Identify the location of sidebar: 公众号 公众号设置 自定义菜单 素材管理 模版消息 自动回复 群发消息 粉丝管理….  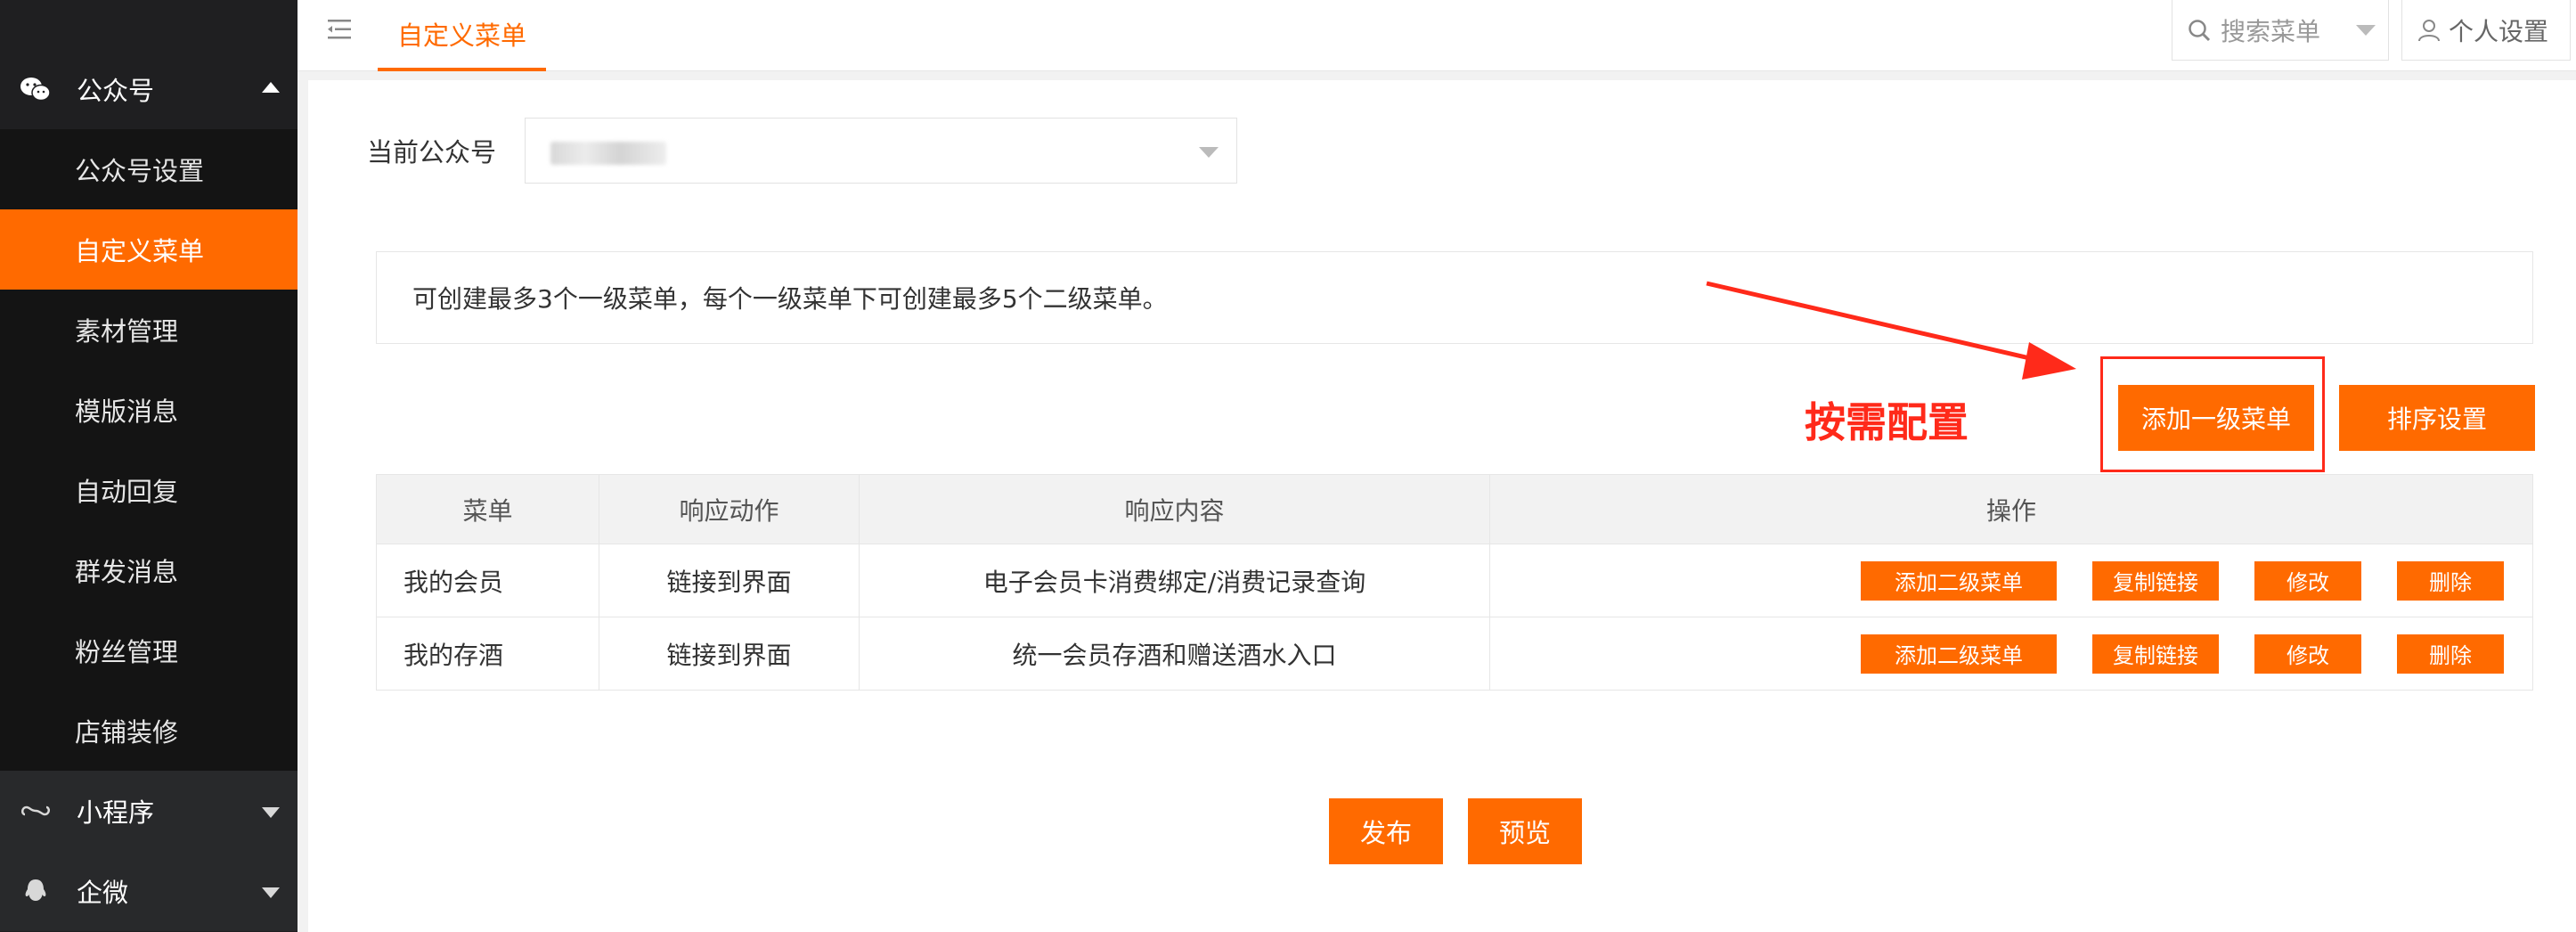
(149, 466).